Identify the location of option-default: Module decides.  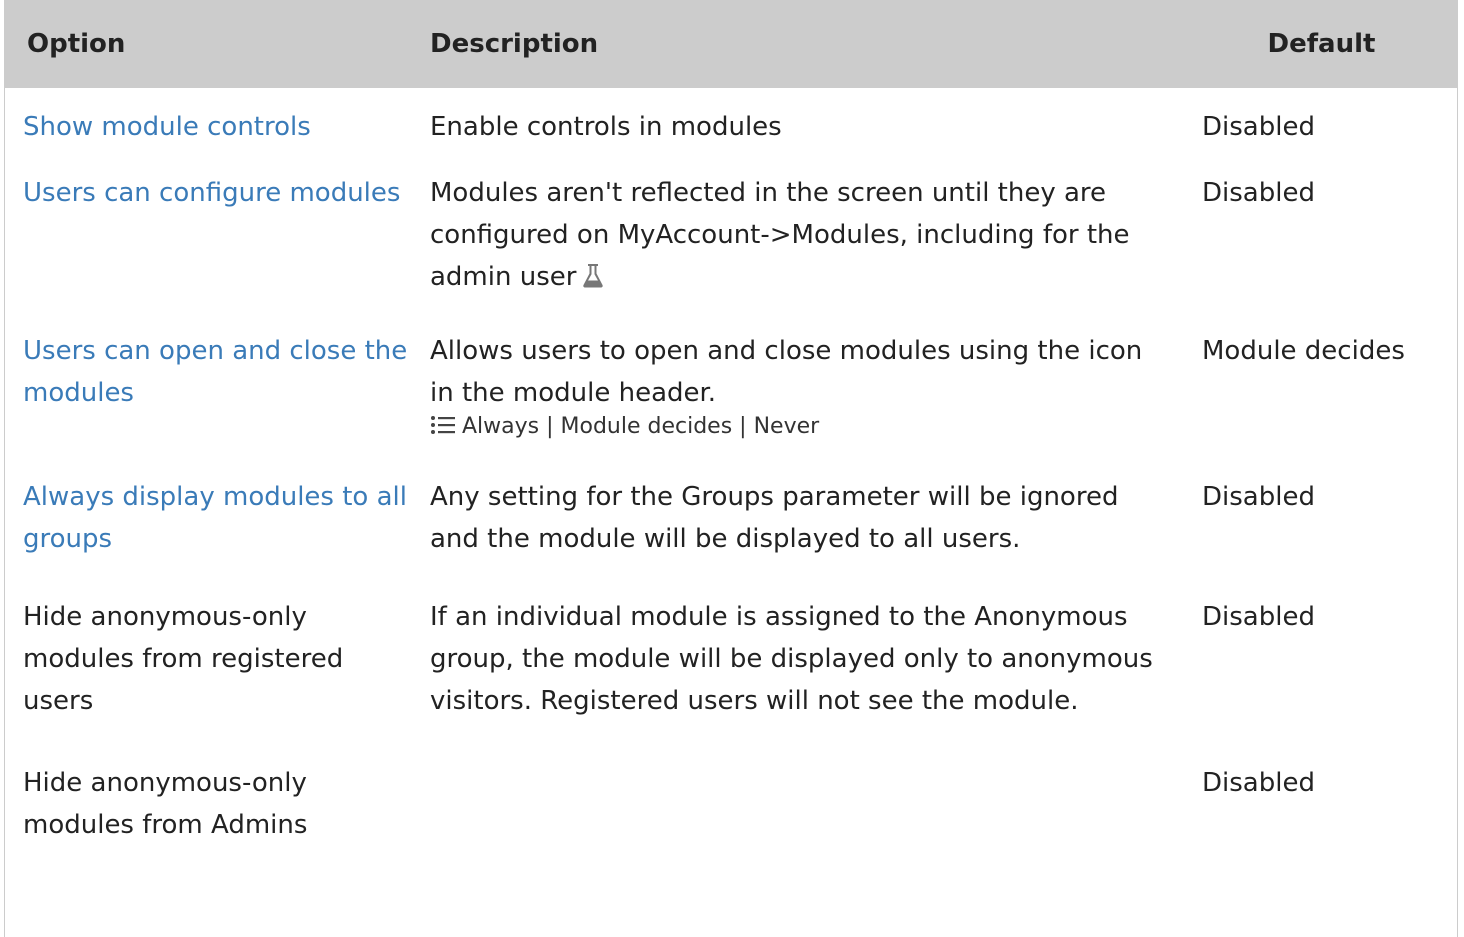
(1303, 351).